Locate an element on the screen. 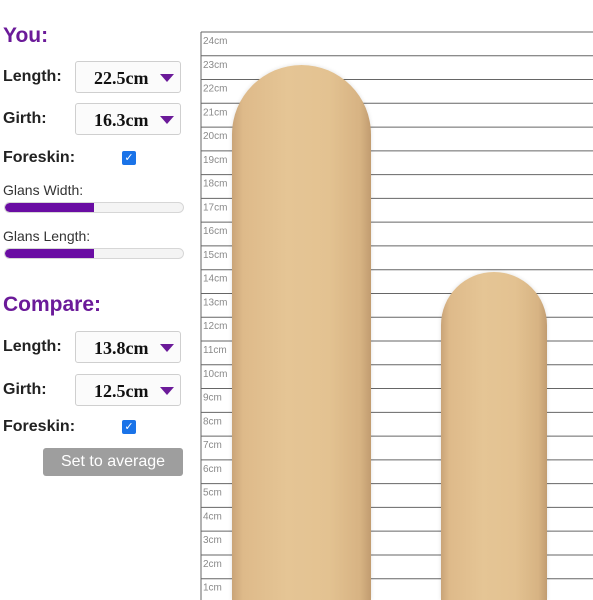  compare-girth-select: 12.5cm is located at coordinates (128, 390).